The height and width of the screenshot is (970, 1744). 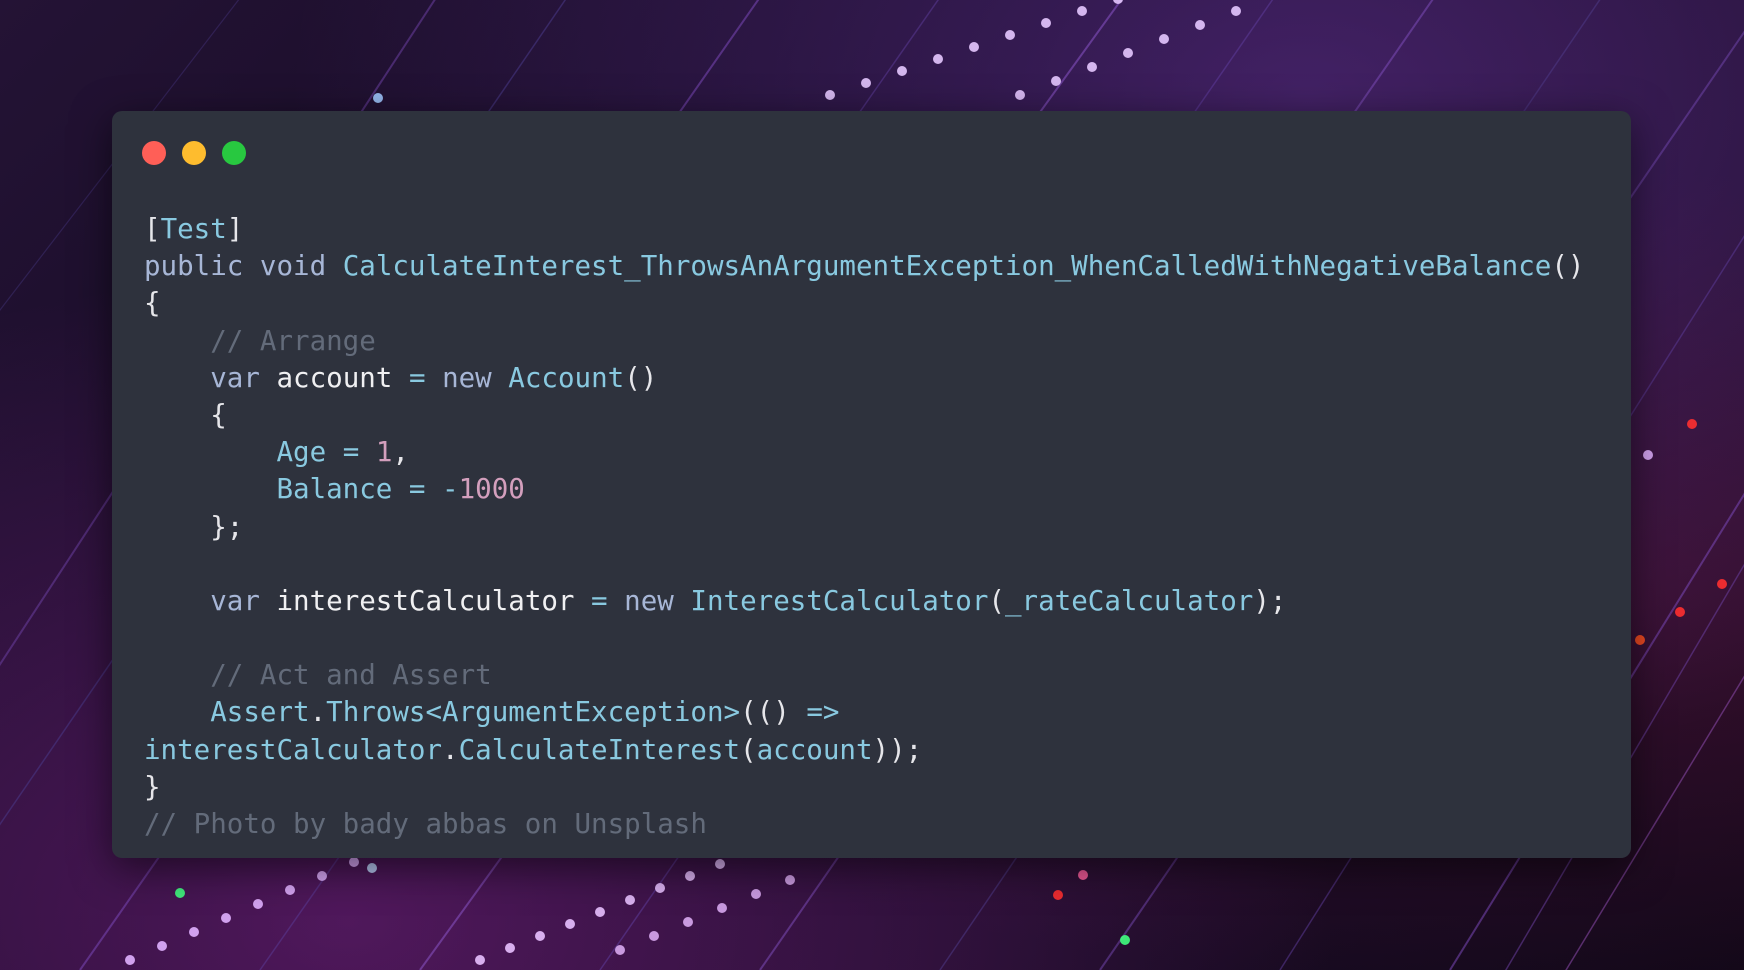 I want to click on code-line: var account = new Account(), so click(x=864, y=378).